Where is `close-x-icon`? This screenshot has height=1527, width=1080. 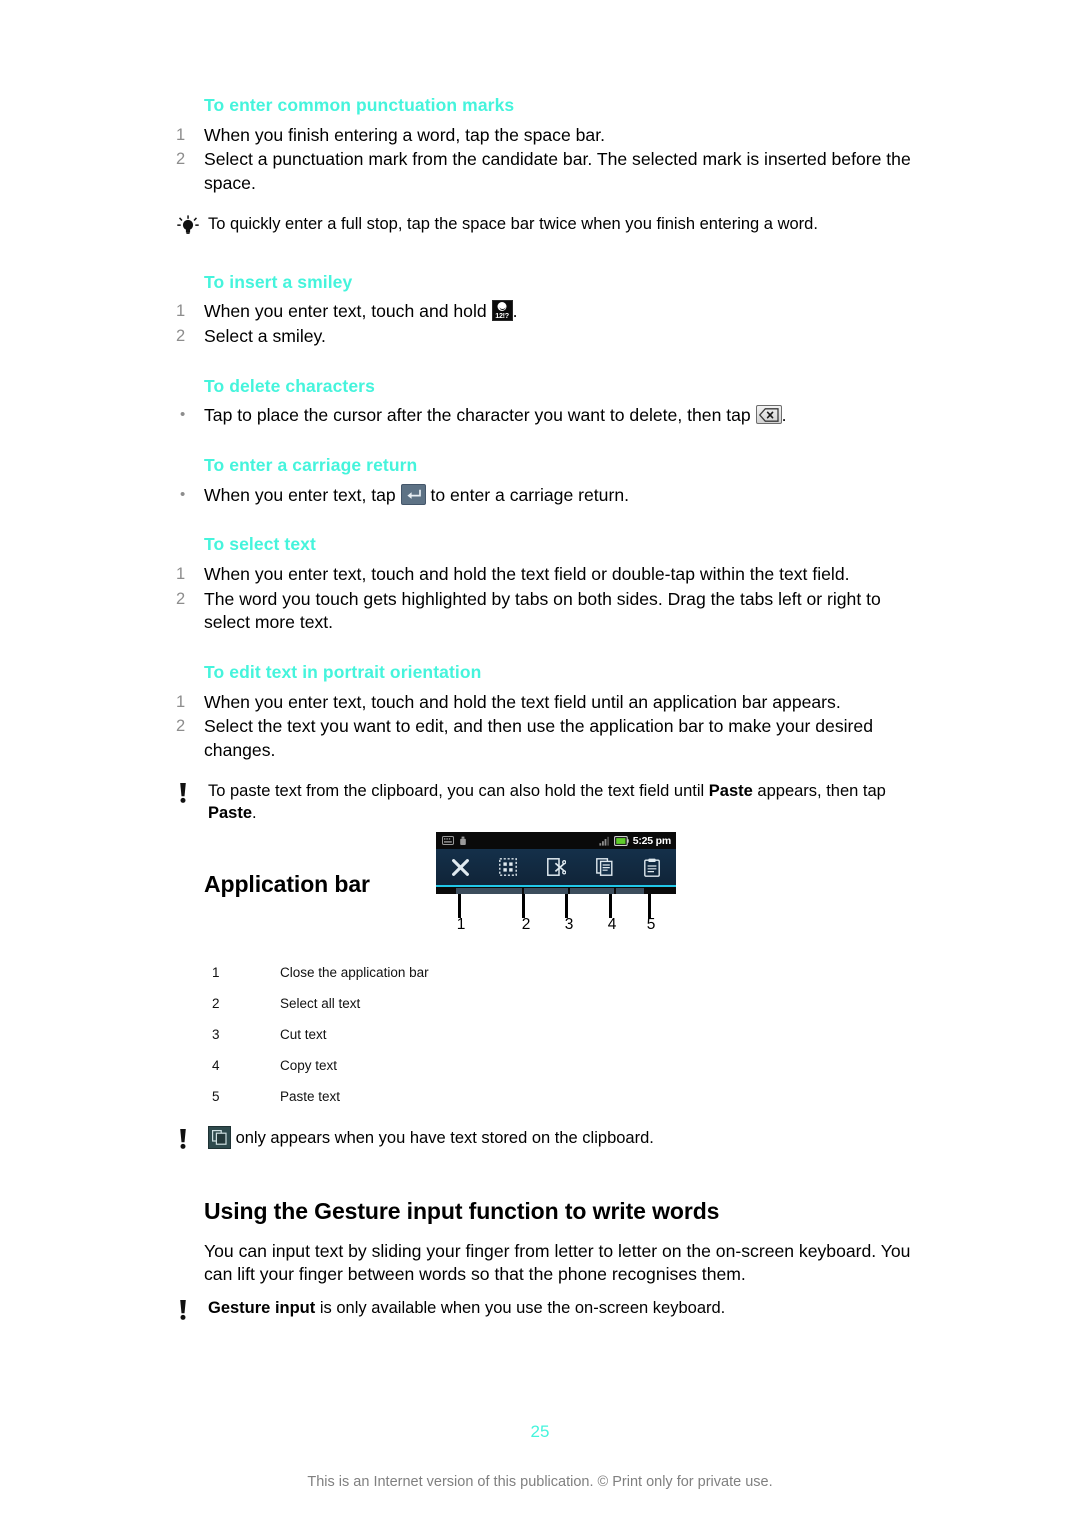
close-x-icon is located at coordinates (460, 867).